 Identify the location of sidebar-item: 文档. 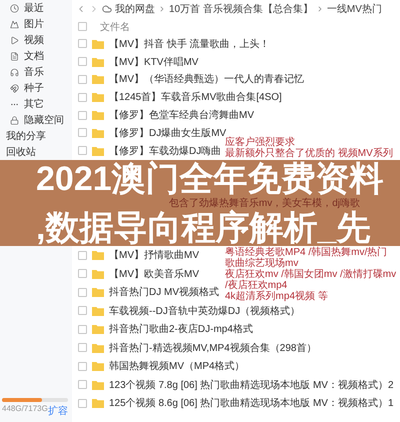
(36, 56).